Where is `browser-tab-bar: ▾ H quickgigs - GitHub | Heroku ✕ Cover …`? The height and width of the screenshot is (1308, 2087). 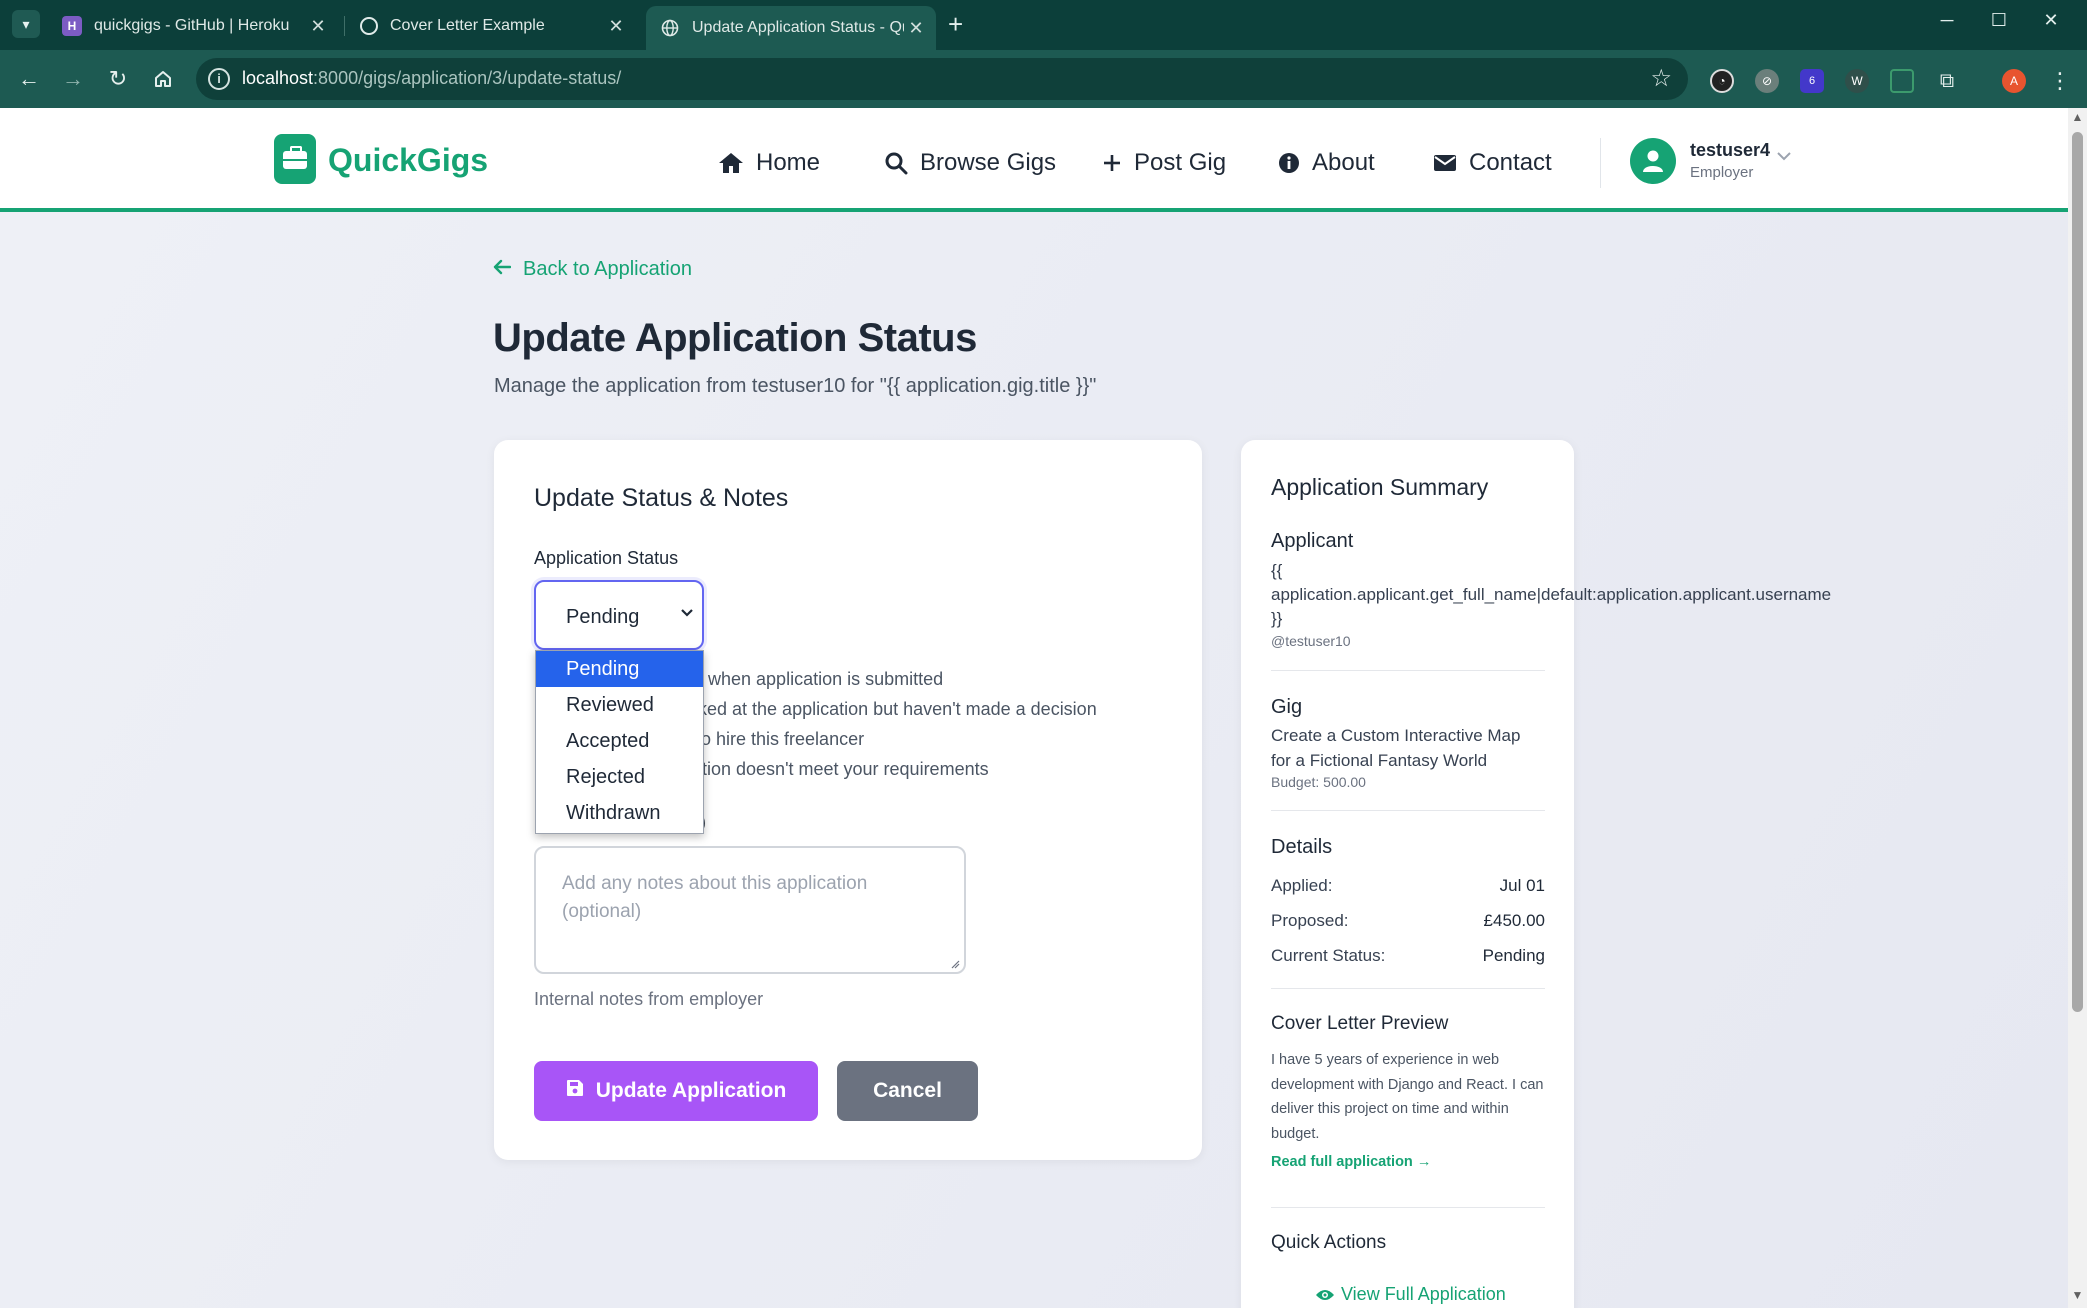 browser-tab-bar: ▾ H quickgigs - GitHub | Heroku ✕ Cover … is located at coordinates (1043, 25).